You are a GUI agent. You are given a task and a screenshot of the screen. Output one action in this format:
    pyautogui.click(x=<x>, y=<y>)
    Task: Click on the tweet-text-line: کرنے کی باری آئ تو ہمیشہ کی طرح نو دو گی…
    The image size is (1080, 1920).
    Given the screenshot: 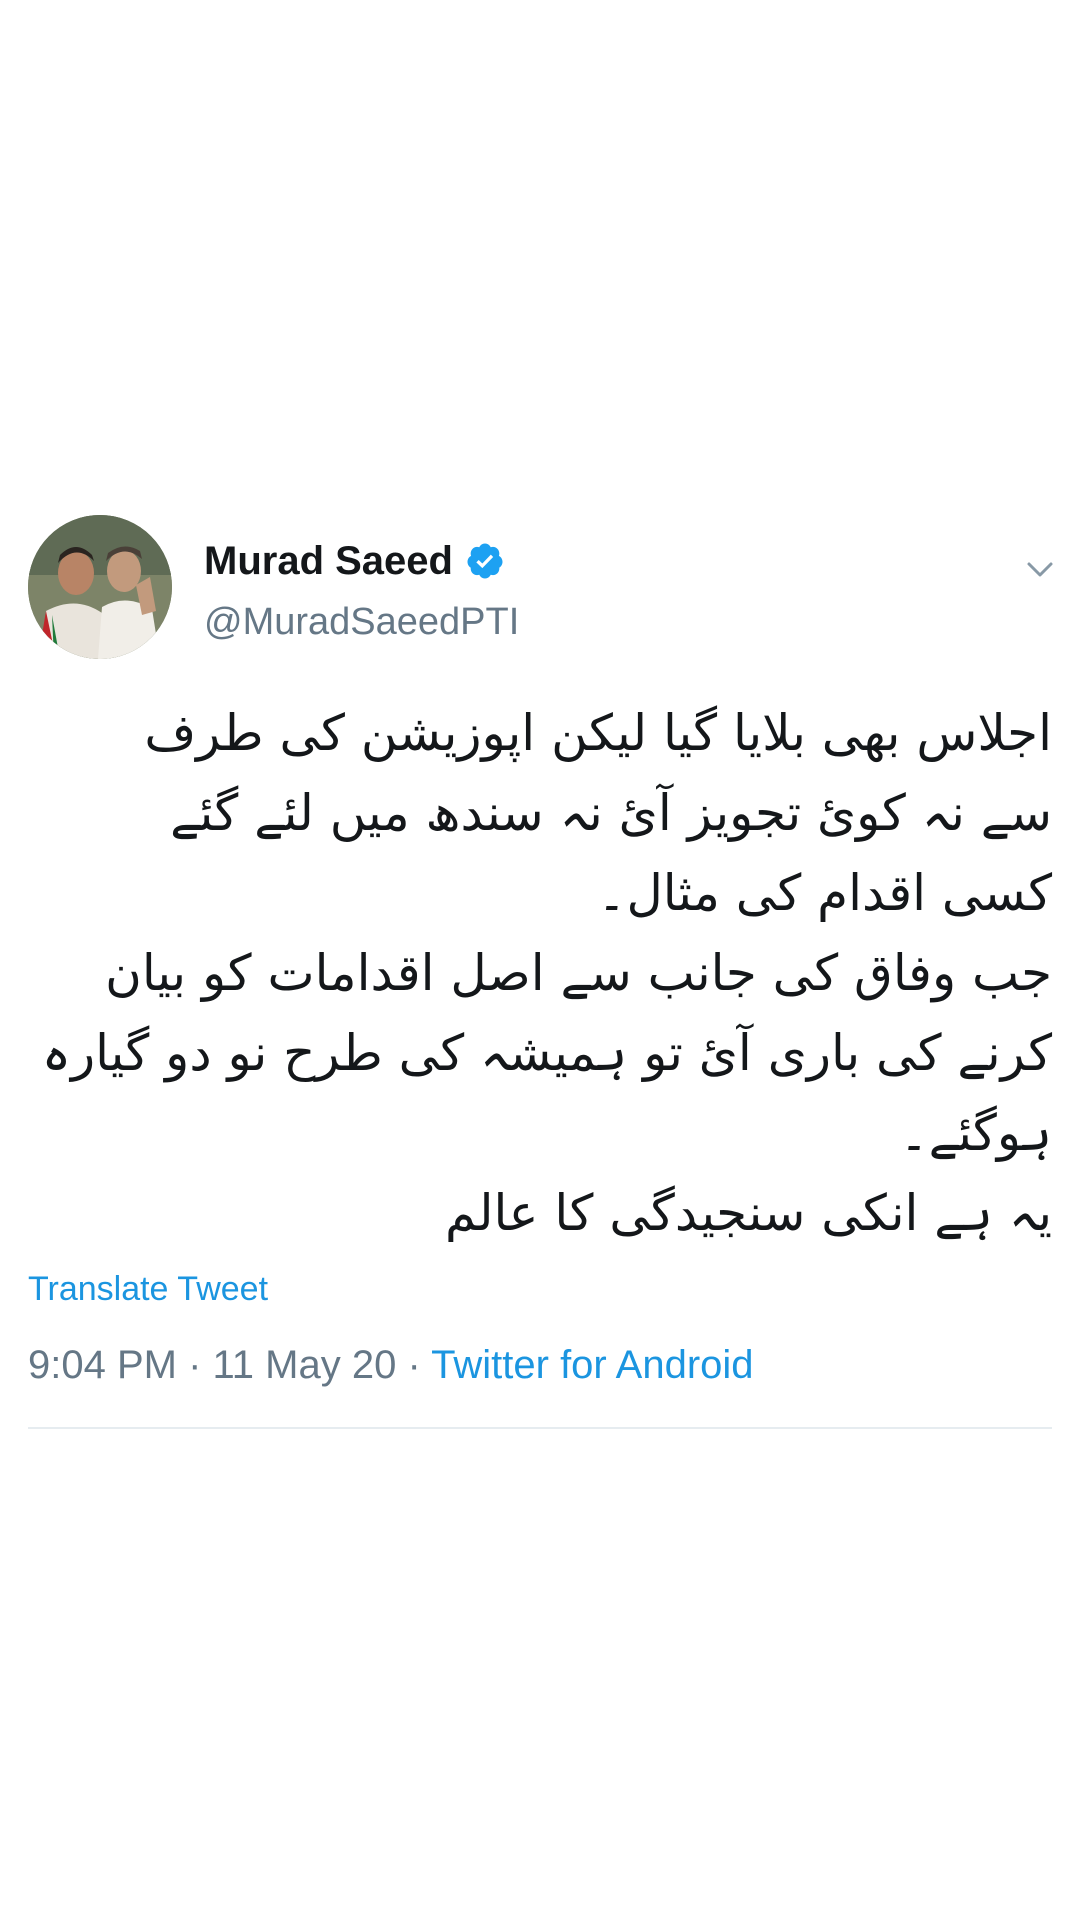 What is the action you would take?
    pyautogui.click(x=546, y=1053)
    